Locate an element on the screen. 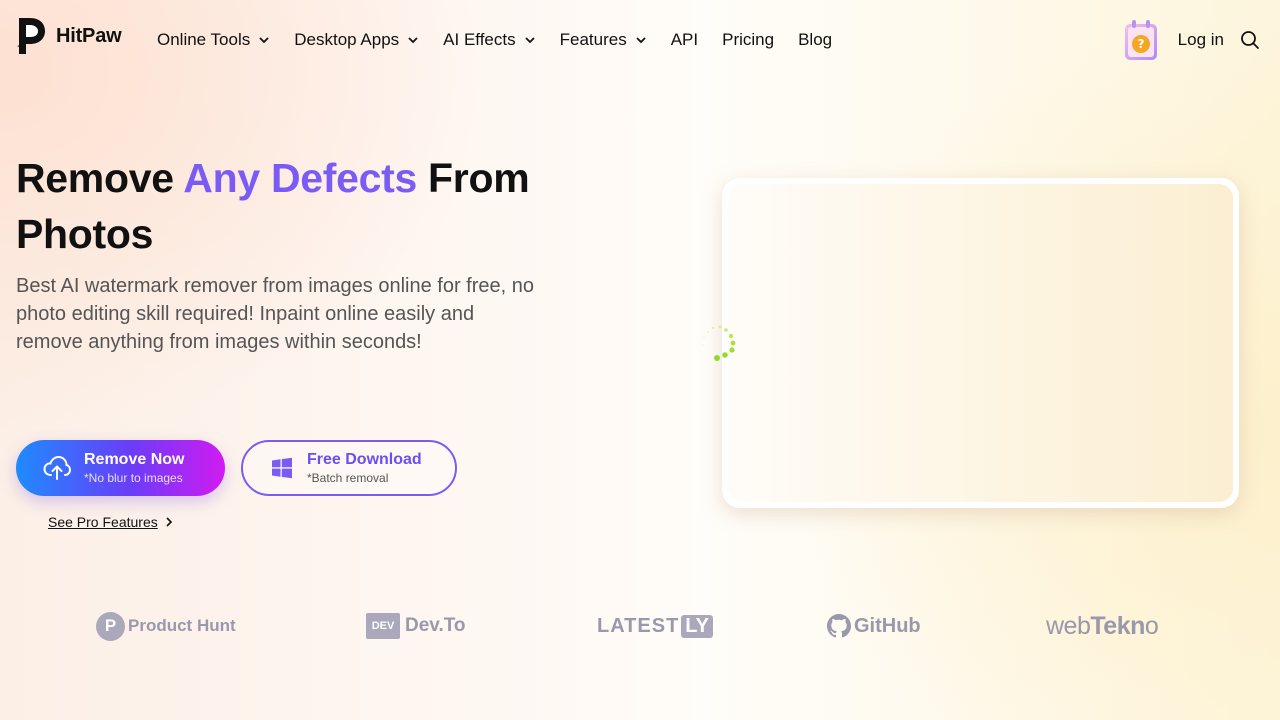 The image size is (1280, 720). header-actions: ? Log in is located at coordinates (1191, 40).